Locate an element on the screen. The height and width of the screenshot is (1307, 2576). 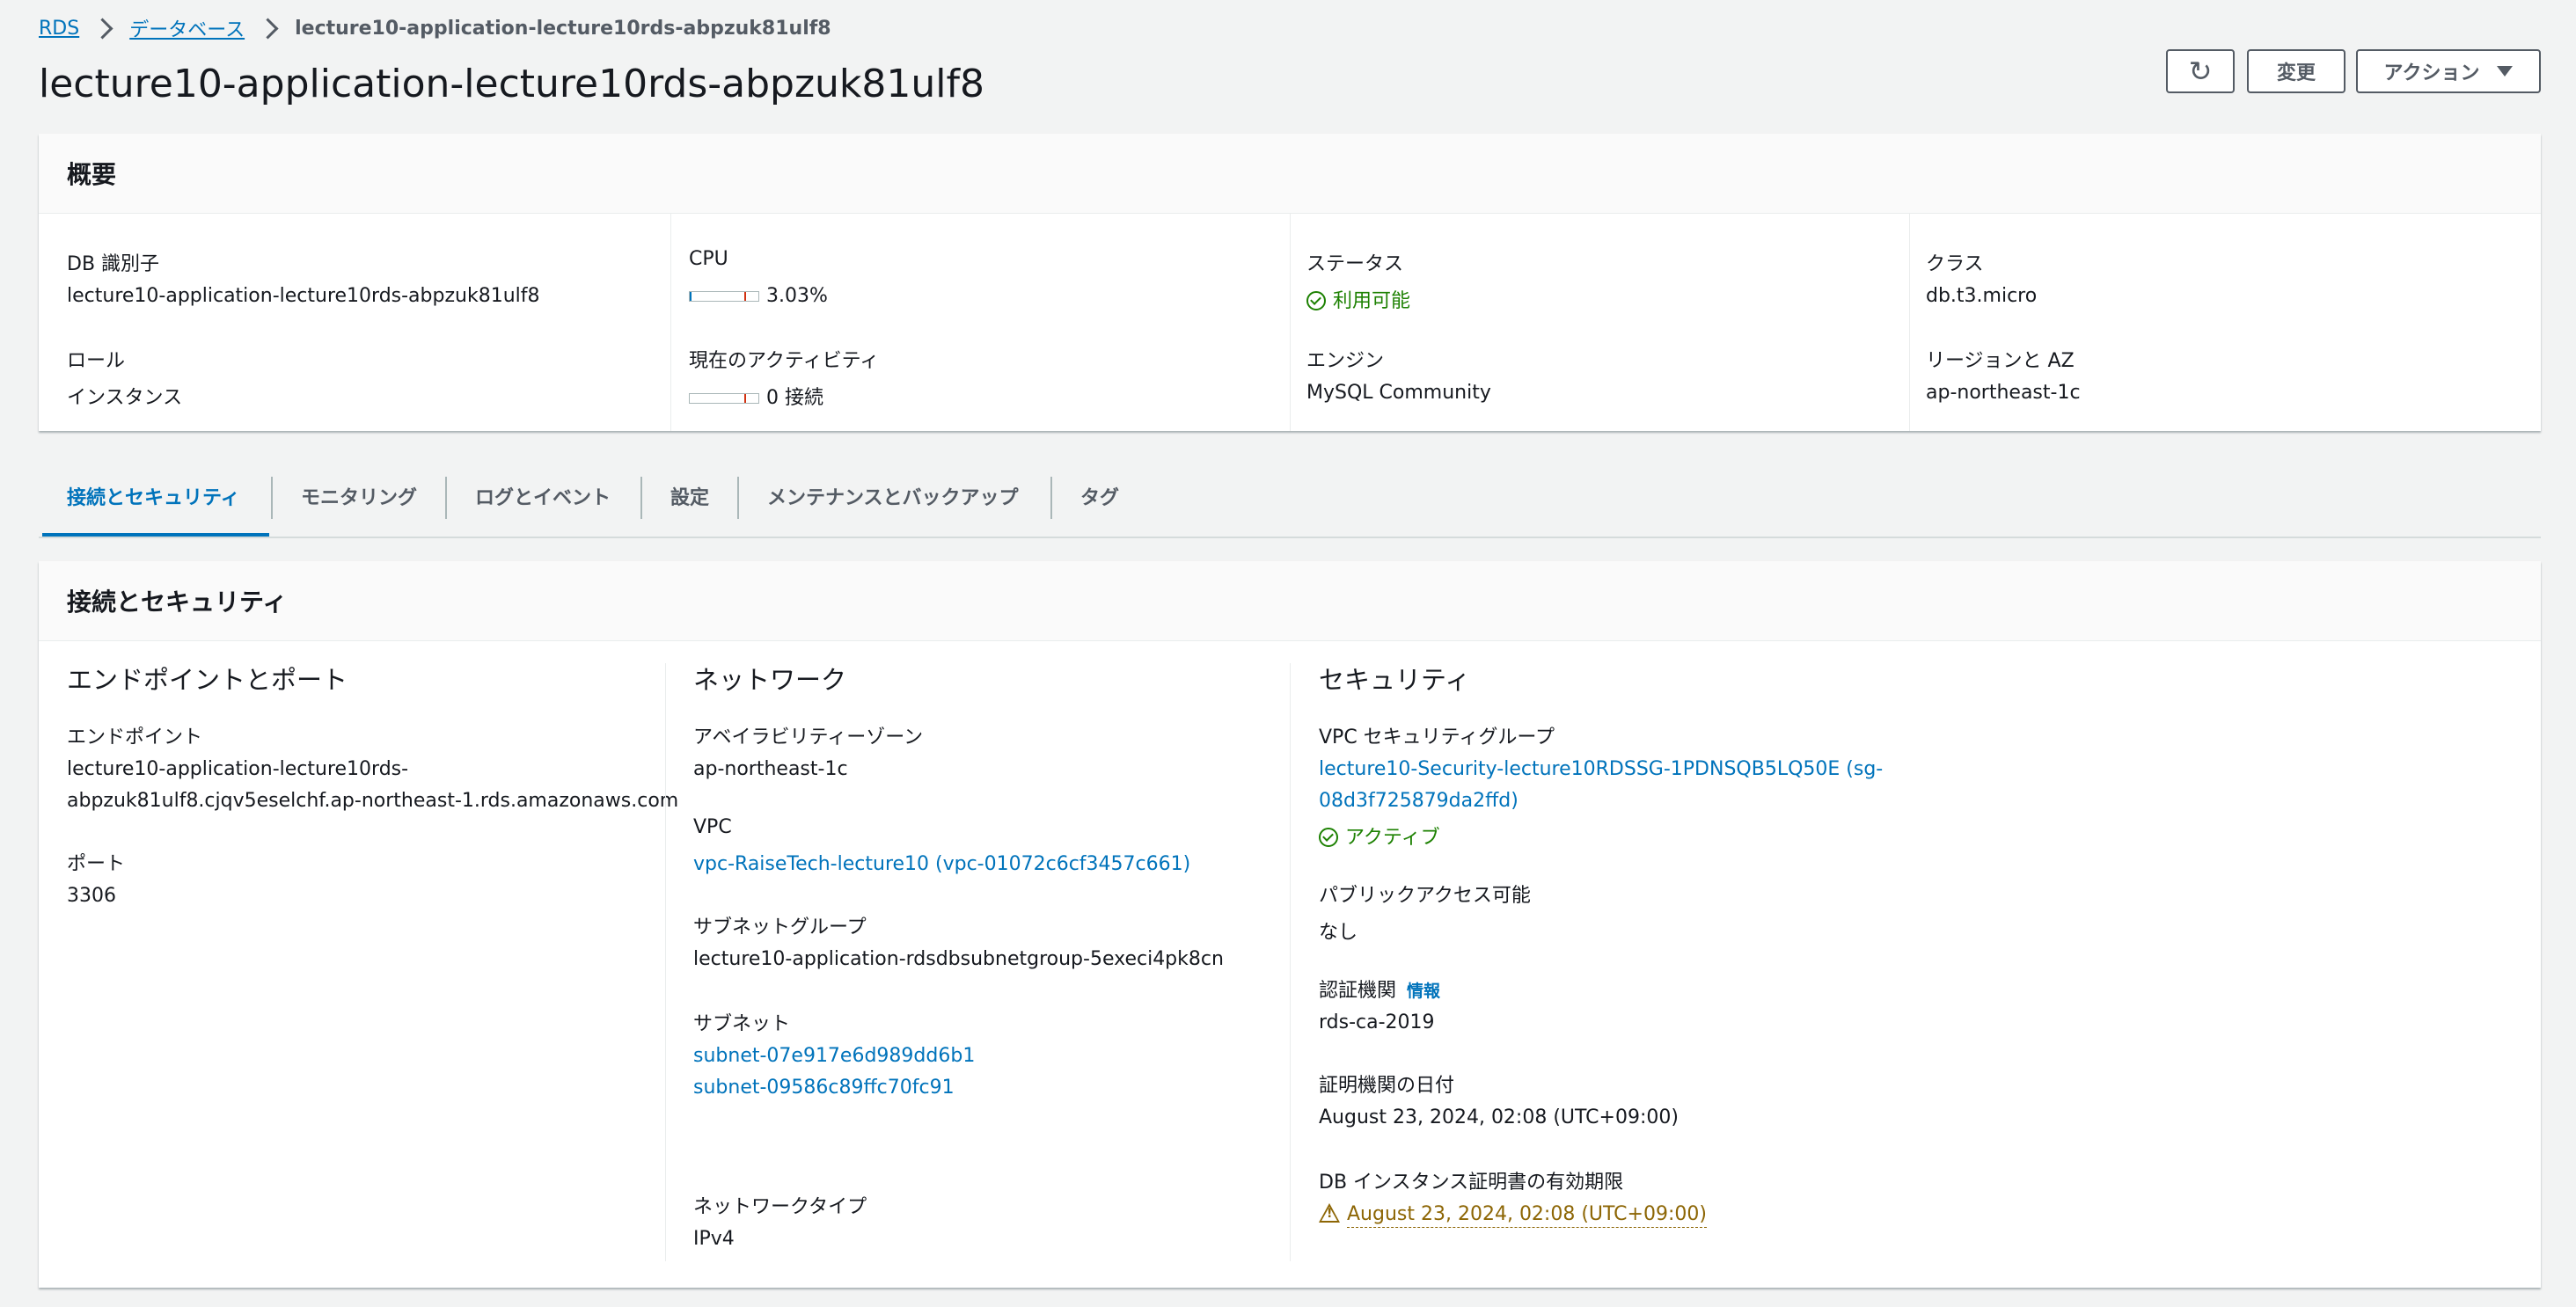
activity-metric: 0 接続 is located at coordinates (756, 396).